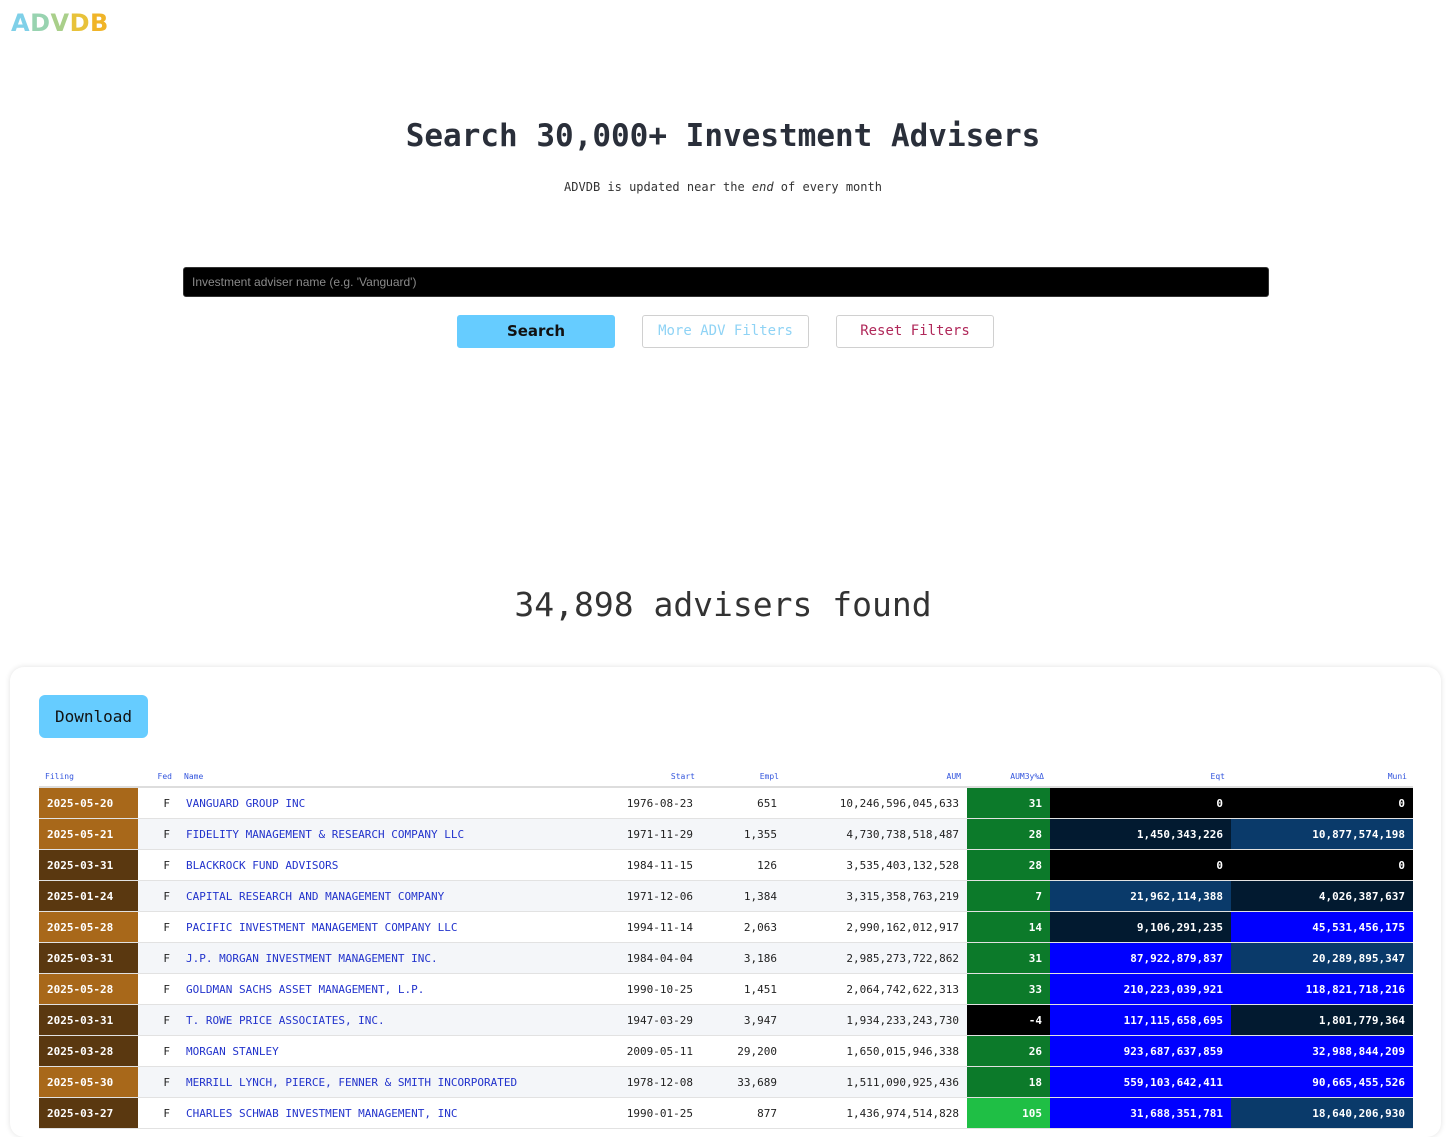 This screenshot has height=1137, width=1446. I want to click on equity-cell: 923,687,637,859, so click(1140, 1051).